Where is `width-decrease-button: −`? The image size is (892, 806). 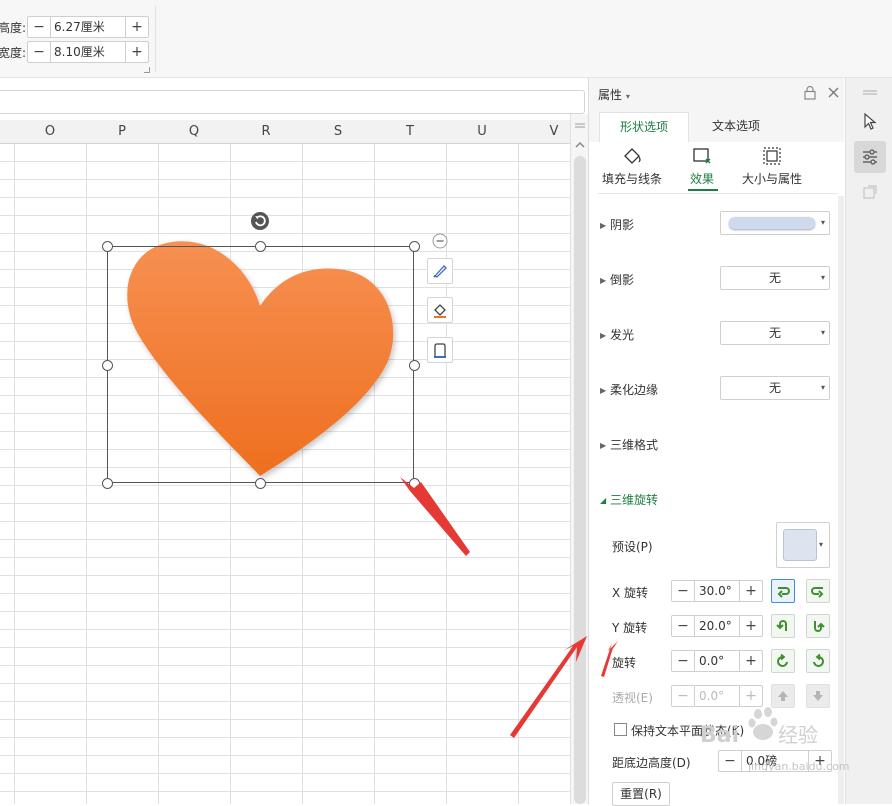 width-decrease-button: − is located at coordinates (39, 52).